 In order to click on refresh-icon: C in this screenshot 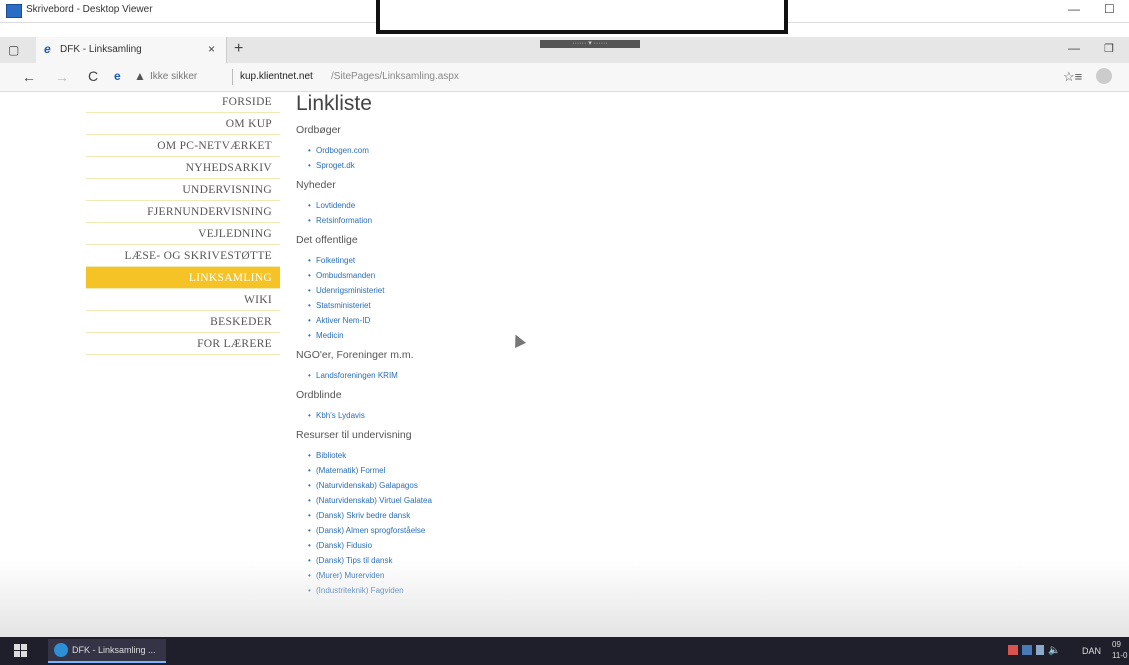, I will do `click(93, 76)`.